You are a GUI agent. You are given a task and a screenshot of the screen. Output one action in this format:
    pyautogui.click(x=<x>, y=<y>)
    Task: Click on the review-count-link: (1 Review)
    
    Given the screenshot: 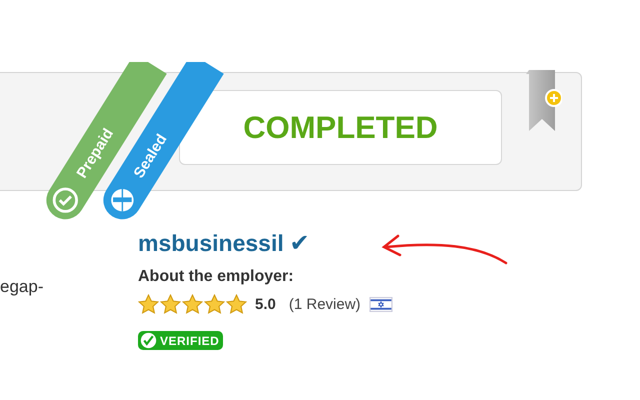 What is the action you would take?
    pyautogui.click(x=324, y=304)
    